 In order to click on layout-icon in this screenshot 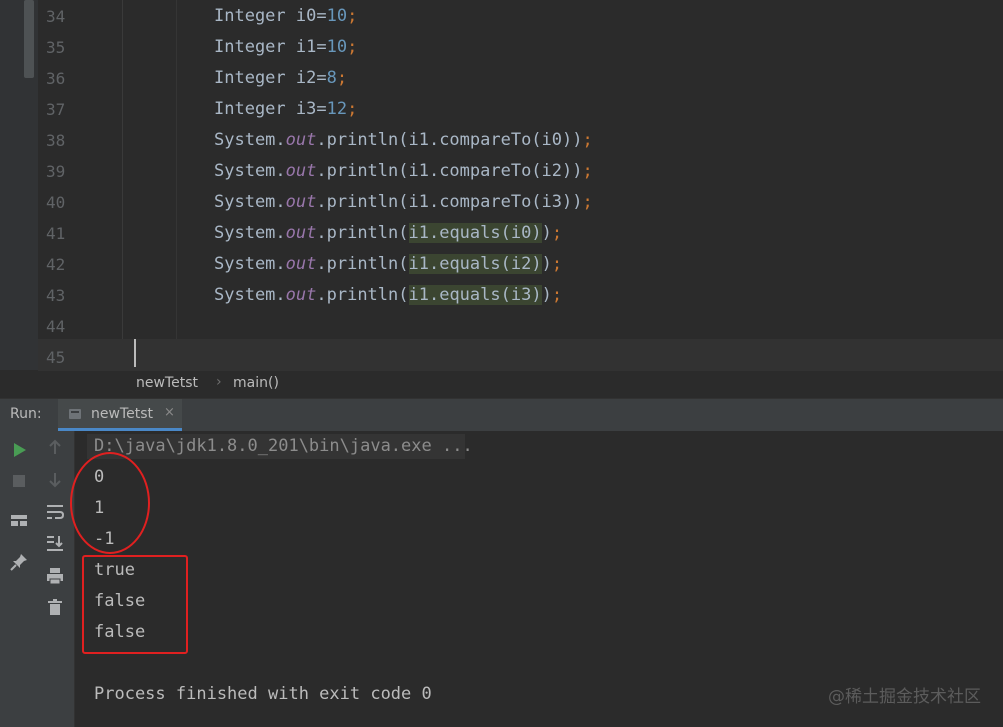, I will do `click(19, 521)`.